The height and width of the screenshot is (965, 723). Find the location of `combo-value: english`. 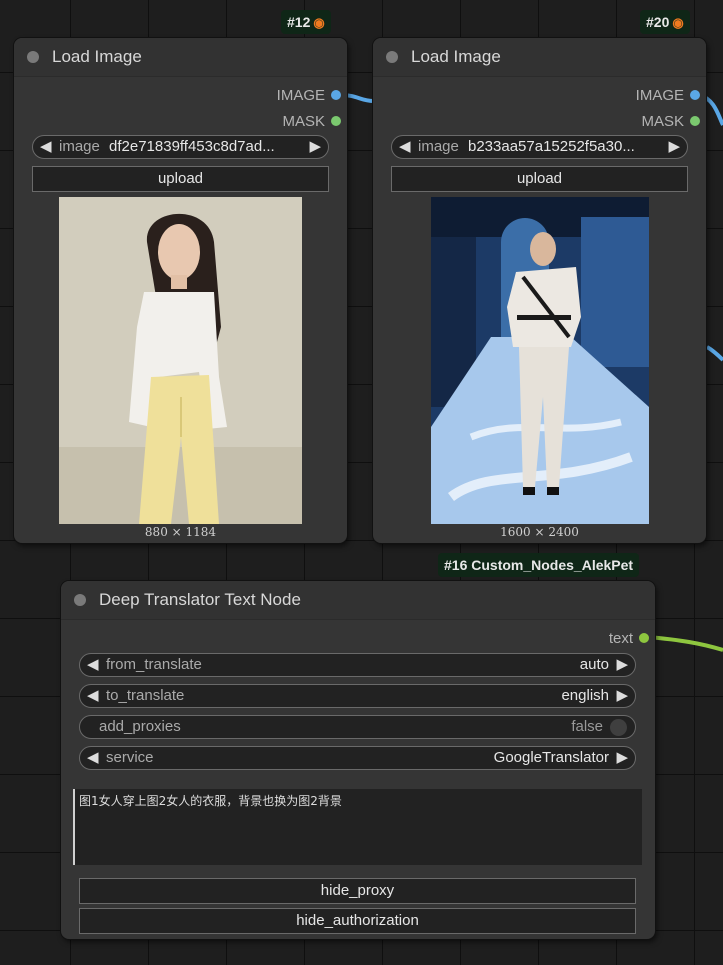

combo-value: english is located at coordinates (585, 695).